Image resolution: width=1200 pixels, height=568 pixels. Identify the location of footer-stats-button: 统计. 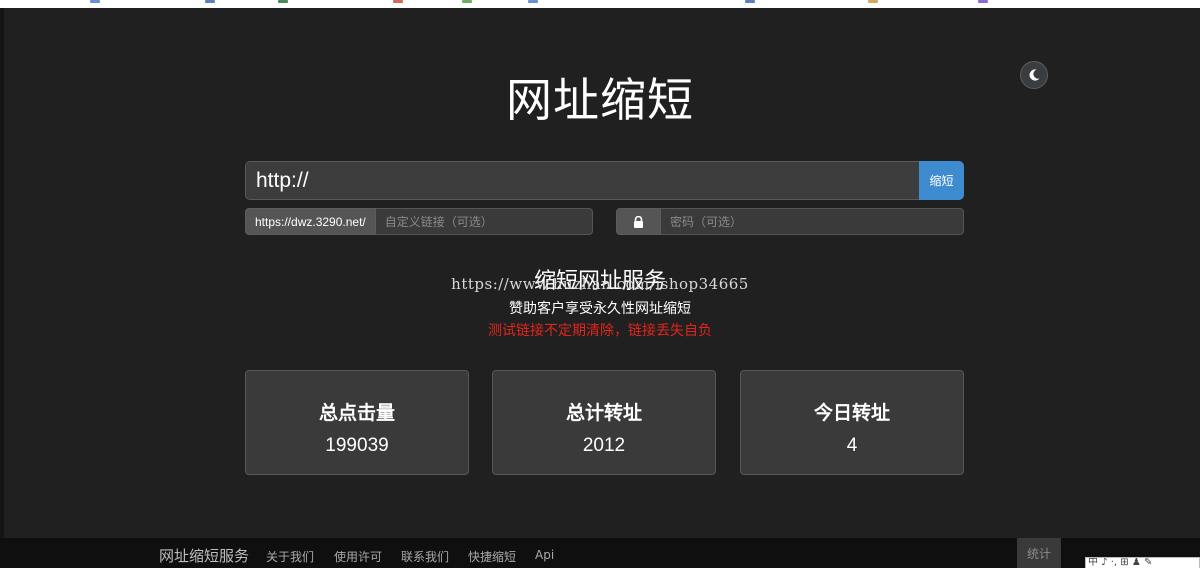
(1039, 553).